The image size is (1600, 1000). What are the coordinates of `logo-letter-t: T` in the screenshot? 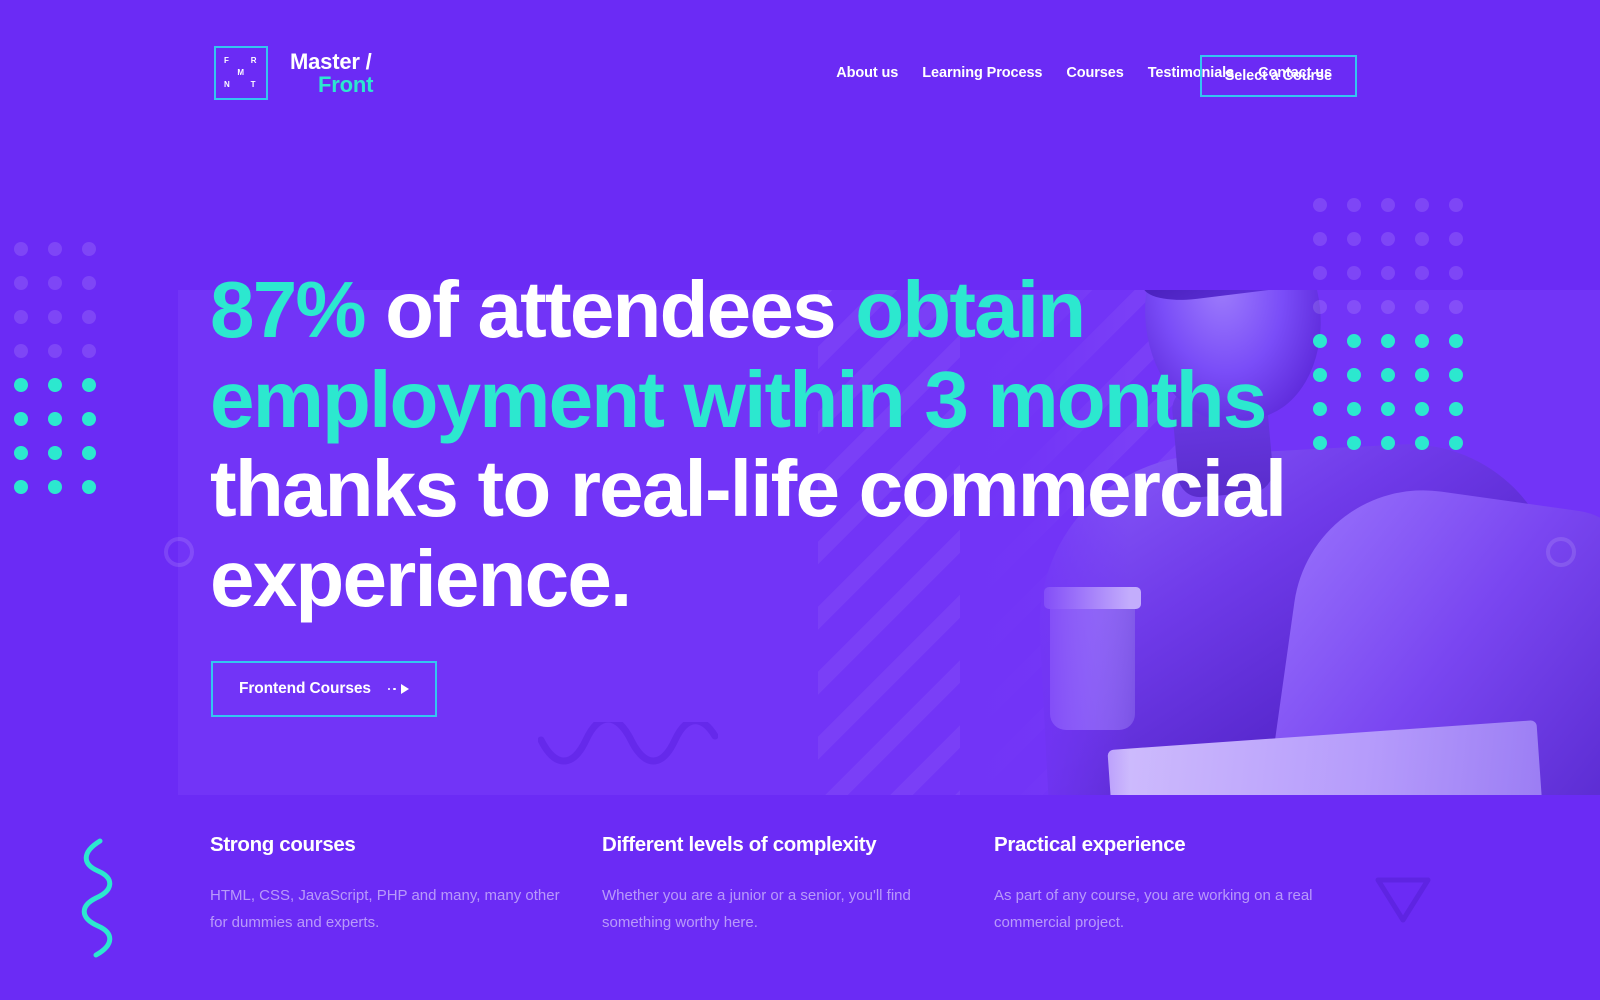 It's located at (253, 84).